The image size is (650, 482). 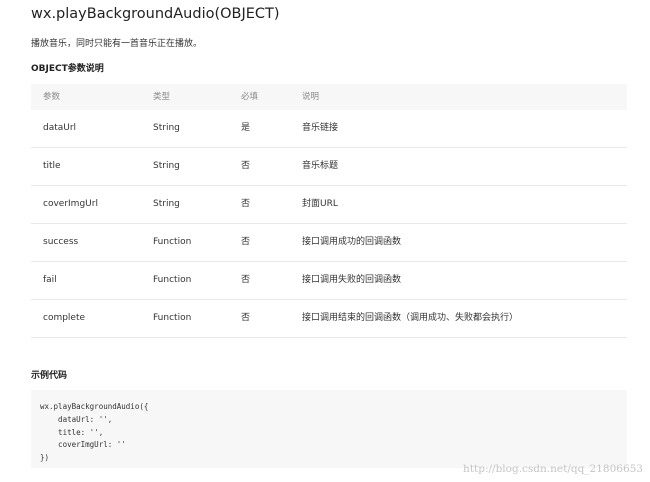 I want to click on code-line: coverImgUrl: '', so click(x=83, y=444).